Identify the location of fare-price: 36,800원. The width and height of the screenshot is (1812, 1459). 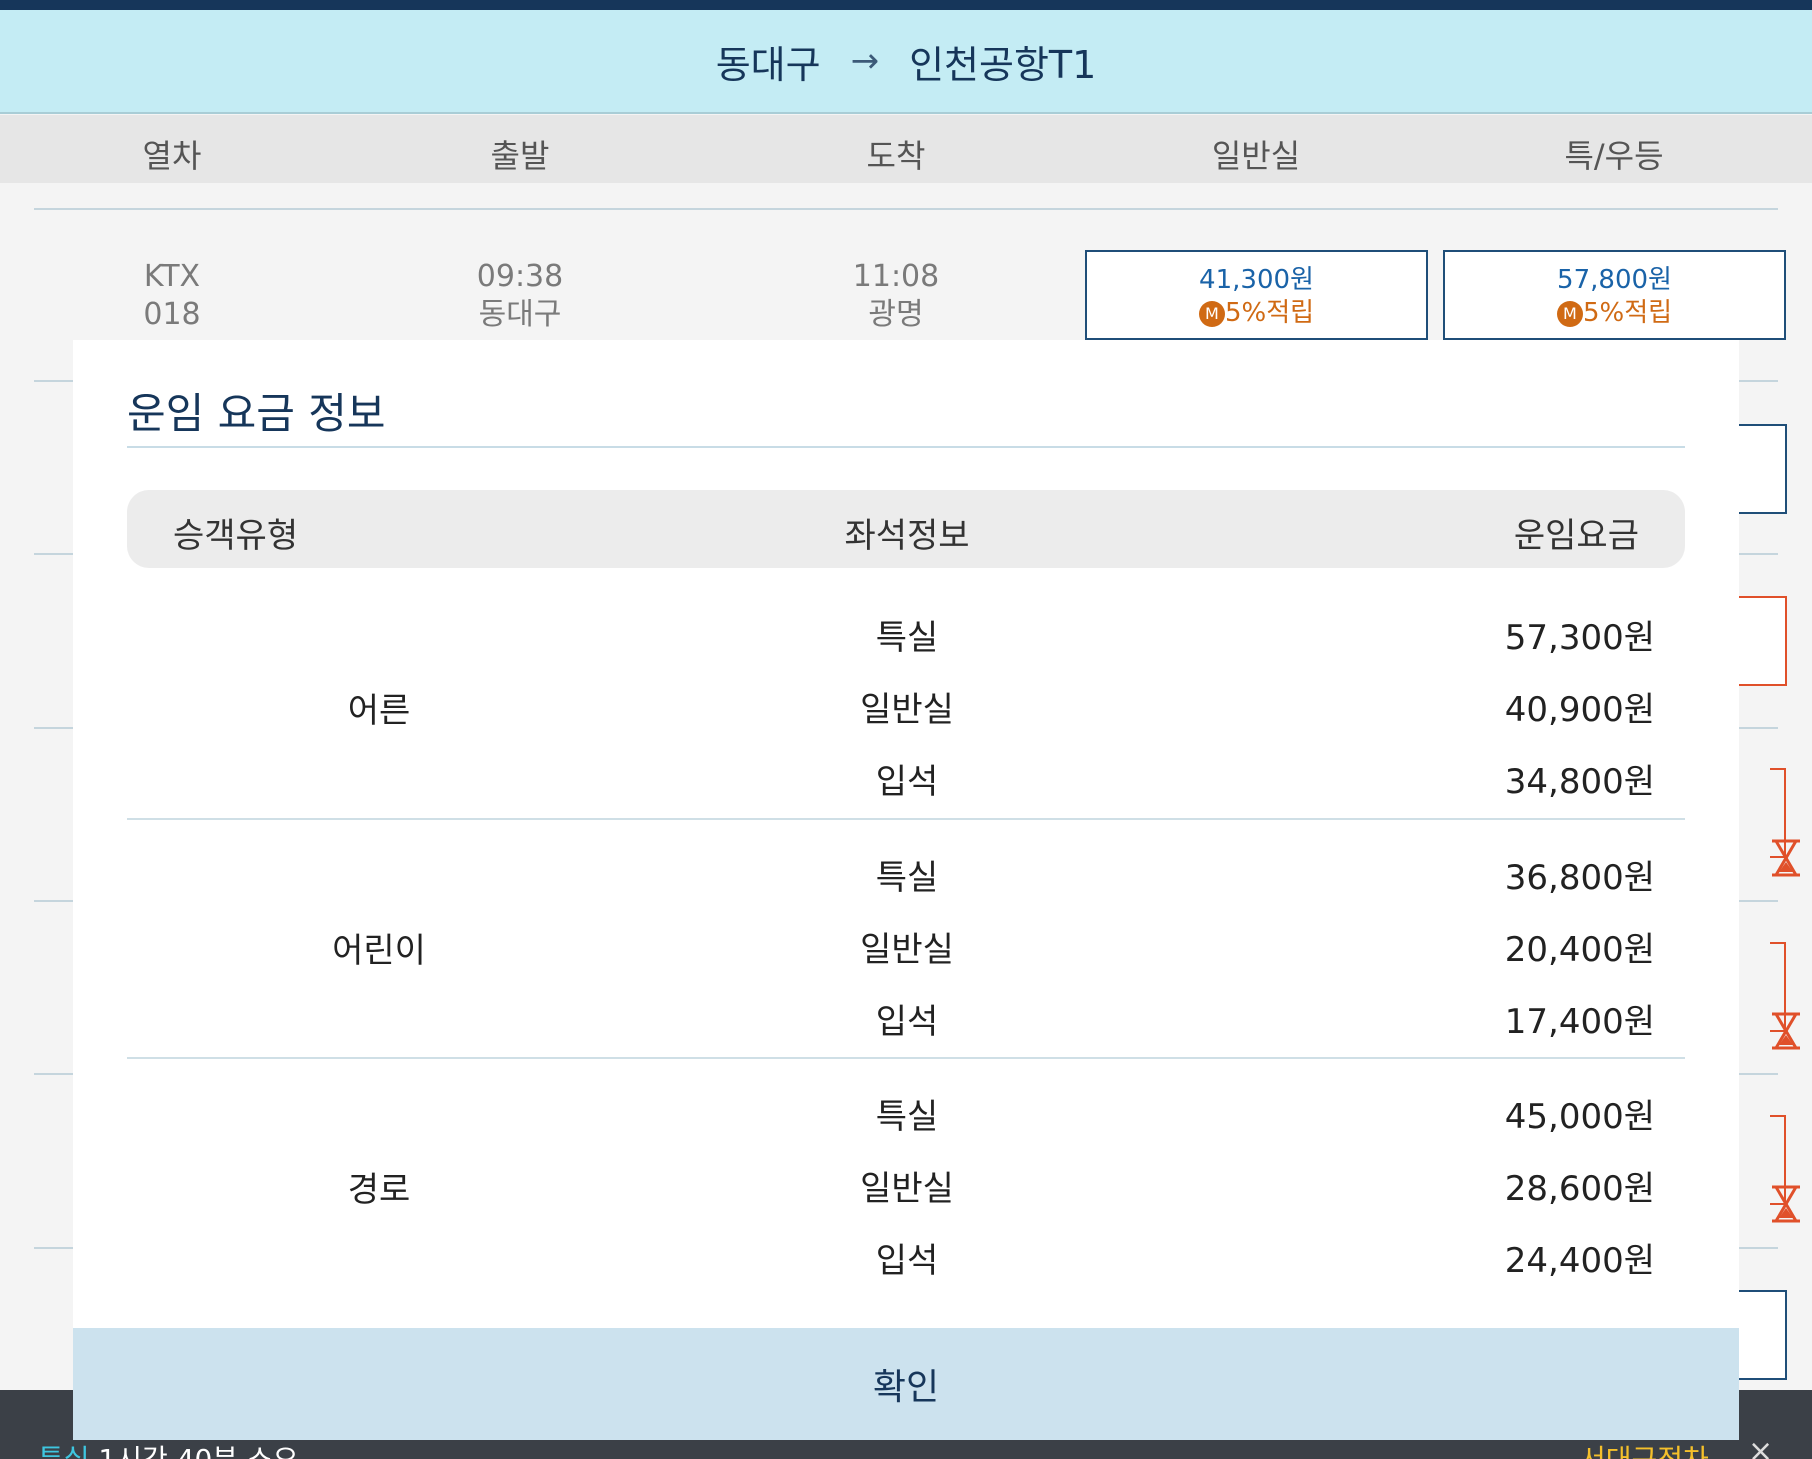
(1579, 878).